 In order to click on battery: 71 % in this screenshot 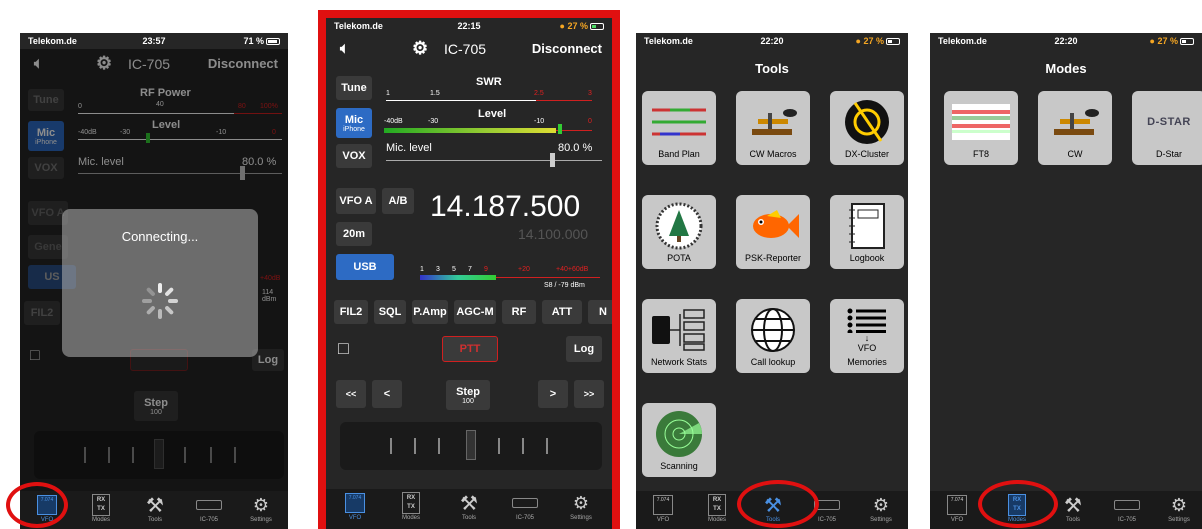, I will do `click(261, 41)`.